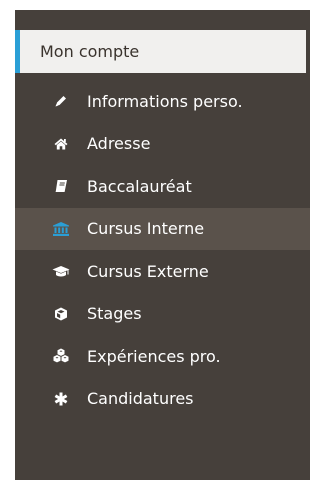 The height and width of the screenshot is (490, 326). I want to click on sidebar-item-label: Stages, so click(114, 314).